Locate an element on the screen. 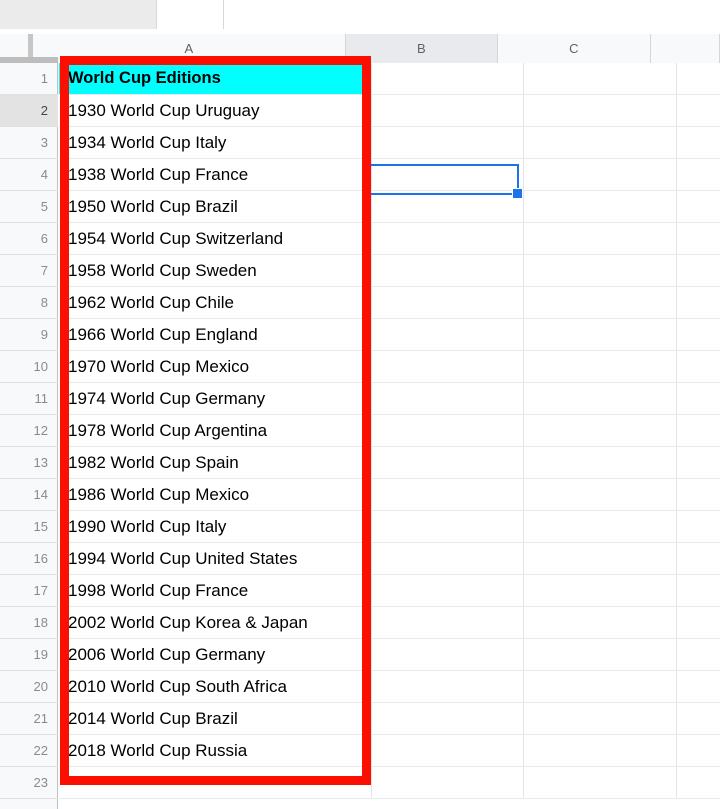 The image size is (720, 809). cell-B4 is located at coordinates (448, 174).